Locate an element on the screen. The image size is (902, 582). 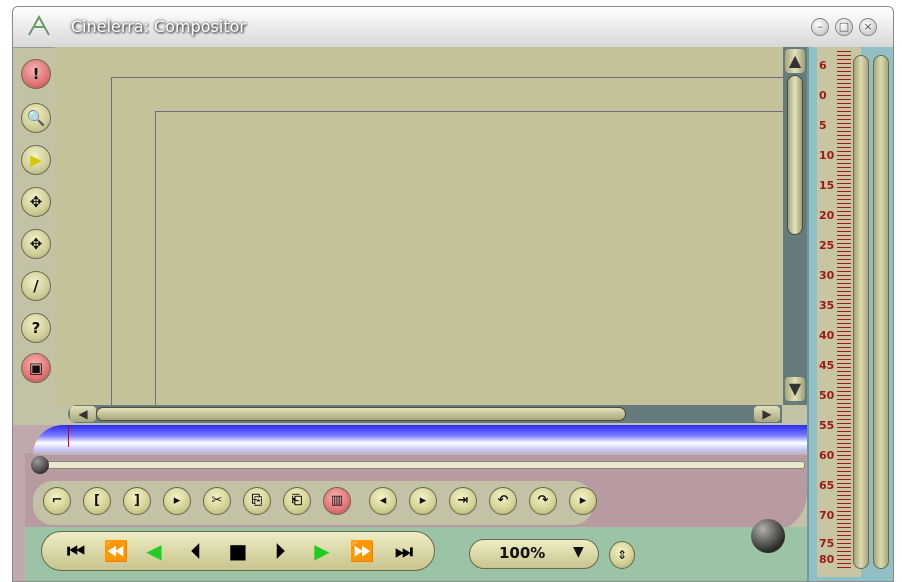
stop-icon: ■ is located at coordinates (238, 551).